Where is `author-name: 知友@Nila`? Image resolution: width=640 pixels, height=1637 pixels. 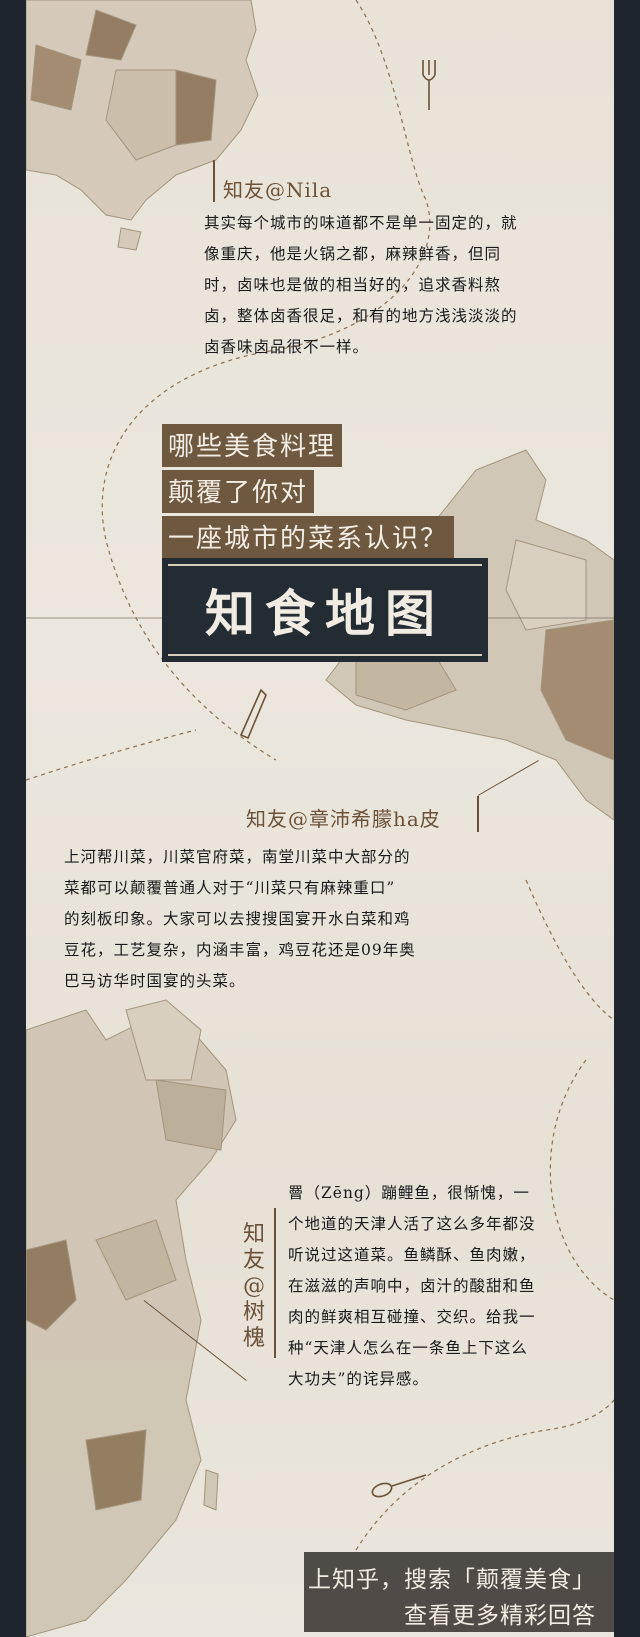 author-name: 知友@Nila is located at coordinates (278, 190).